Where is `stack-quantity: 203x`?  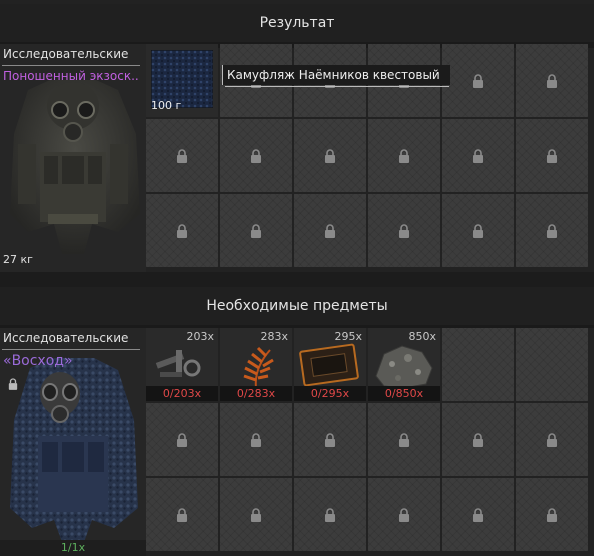
stack-quantity: 203x is located at coordinates (200, 336).